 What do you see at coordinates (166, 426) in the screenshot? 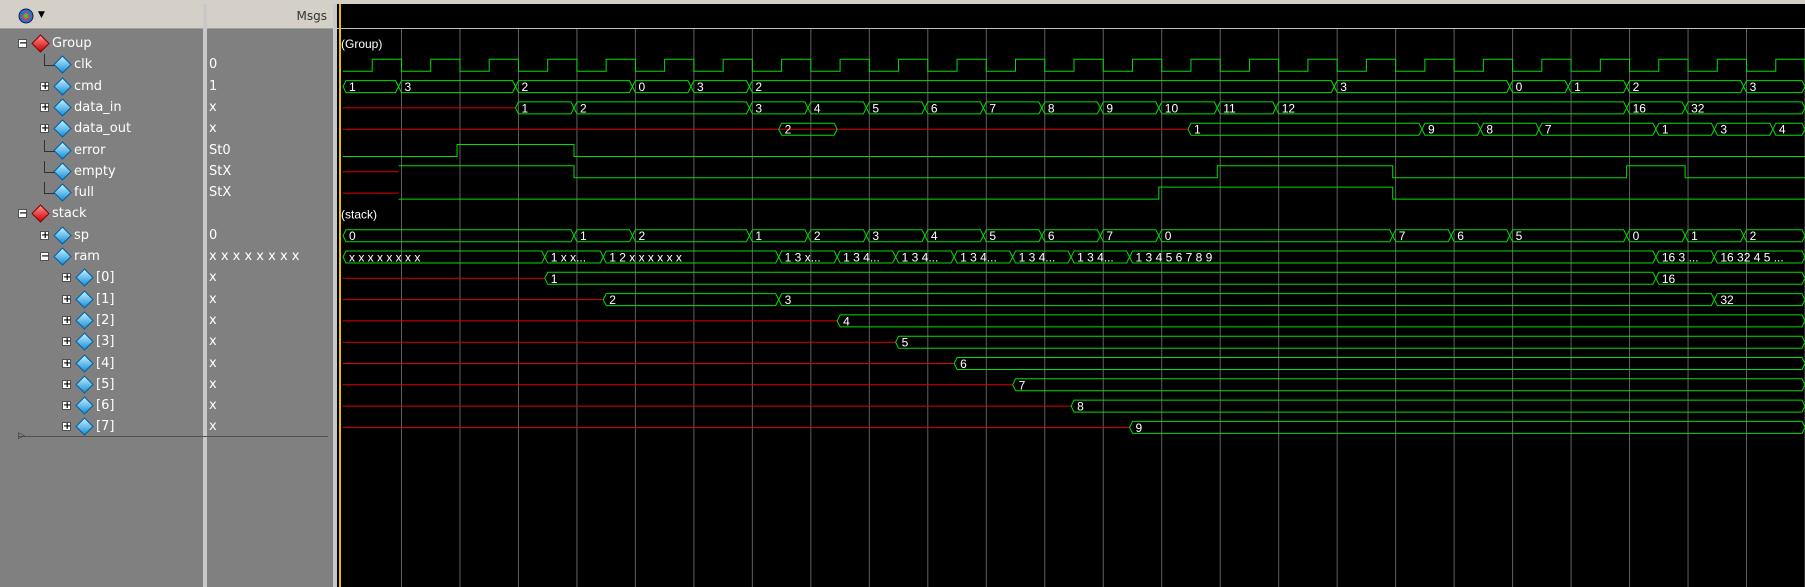
I see `signal-row: + [7] x` at bounding box center [166, 426].